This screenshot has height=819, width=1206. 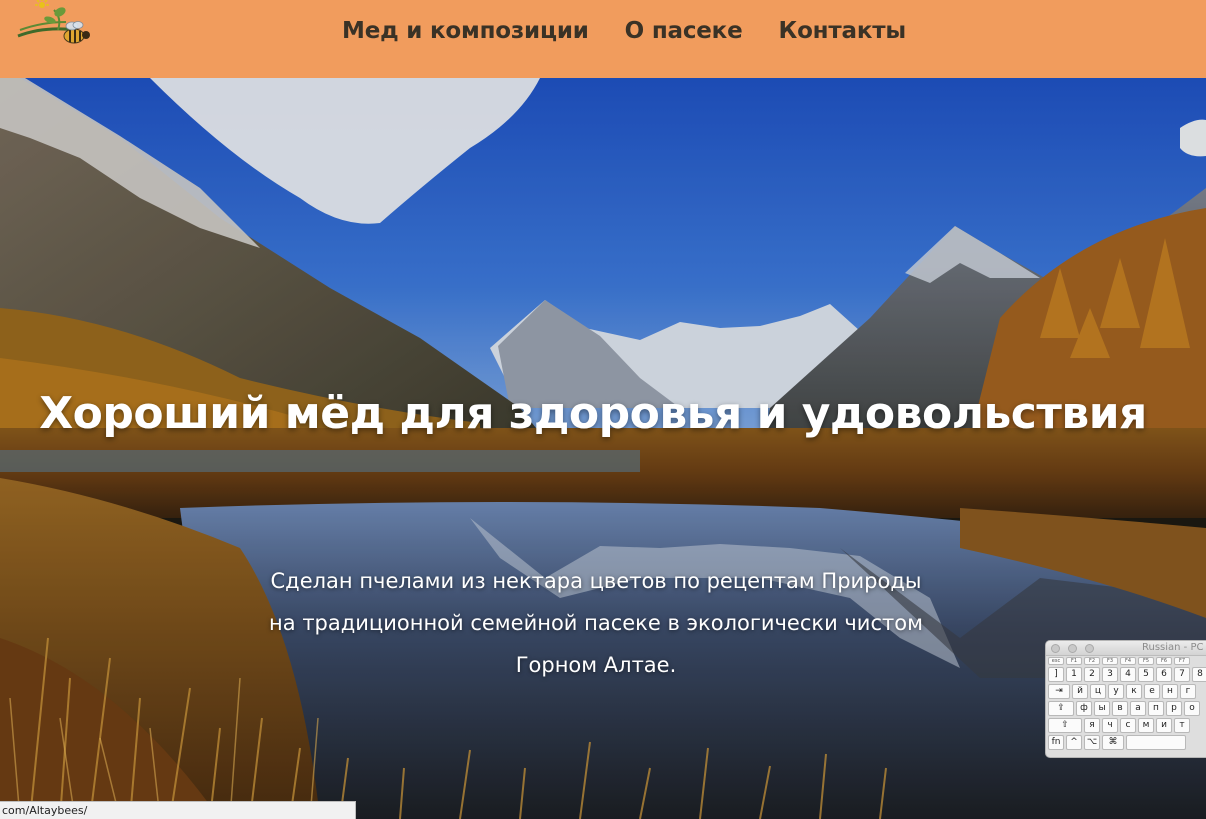 What do you see at coordinates (1173, 647) in the screenshot?
I see `keyboard-viewer-title: Russian - PC` at bounding box center [1173, 647].